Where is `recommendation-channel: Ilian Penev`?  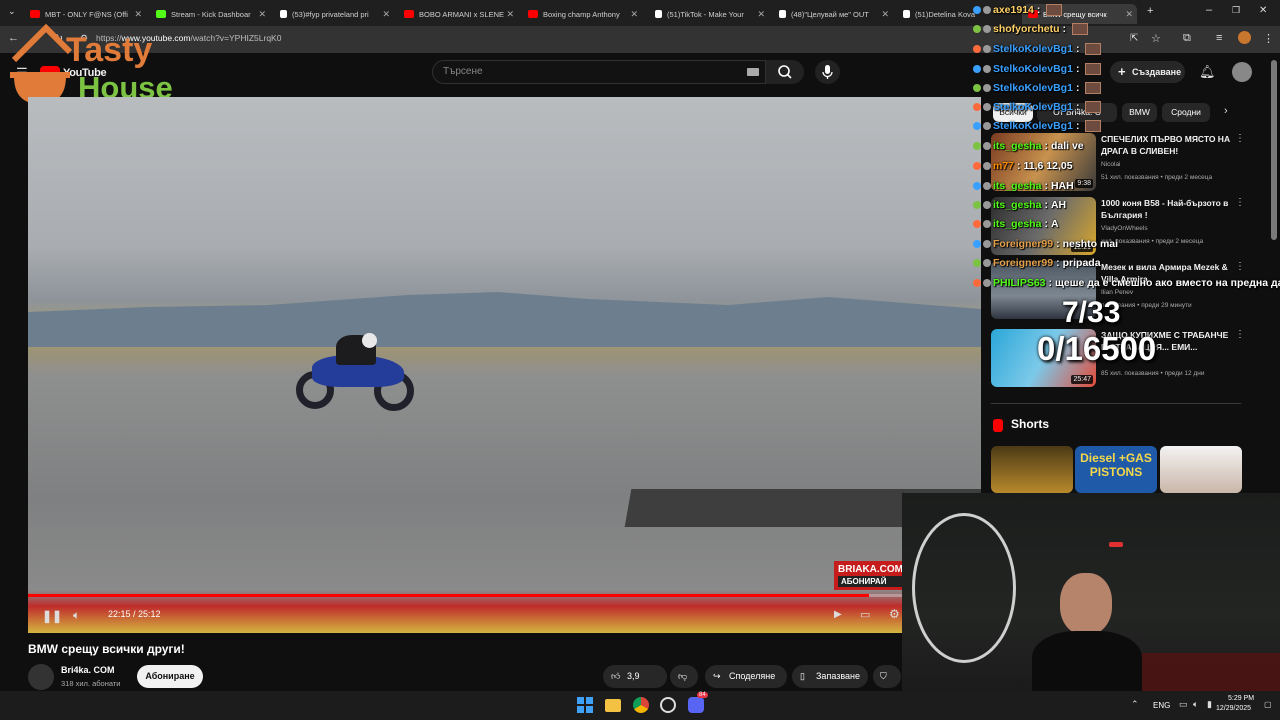 recommendation-channel: Ilian Penev is located at coordinates (1117, 292).